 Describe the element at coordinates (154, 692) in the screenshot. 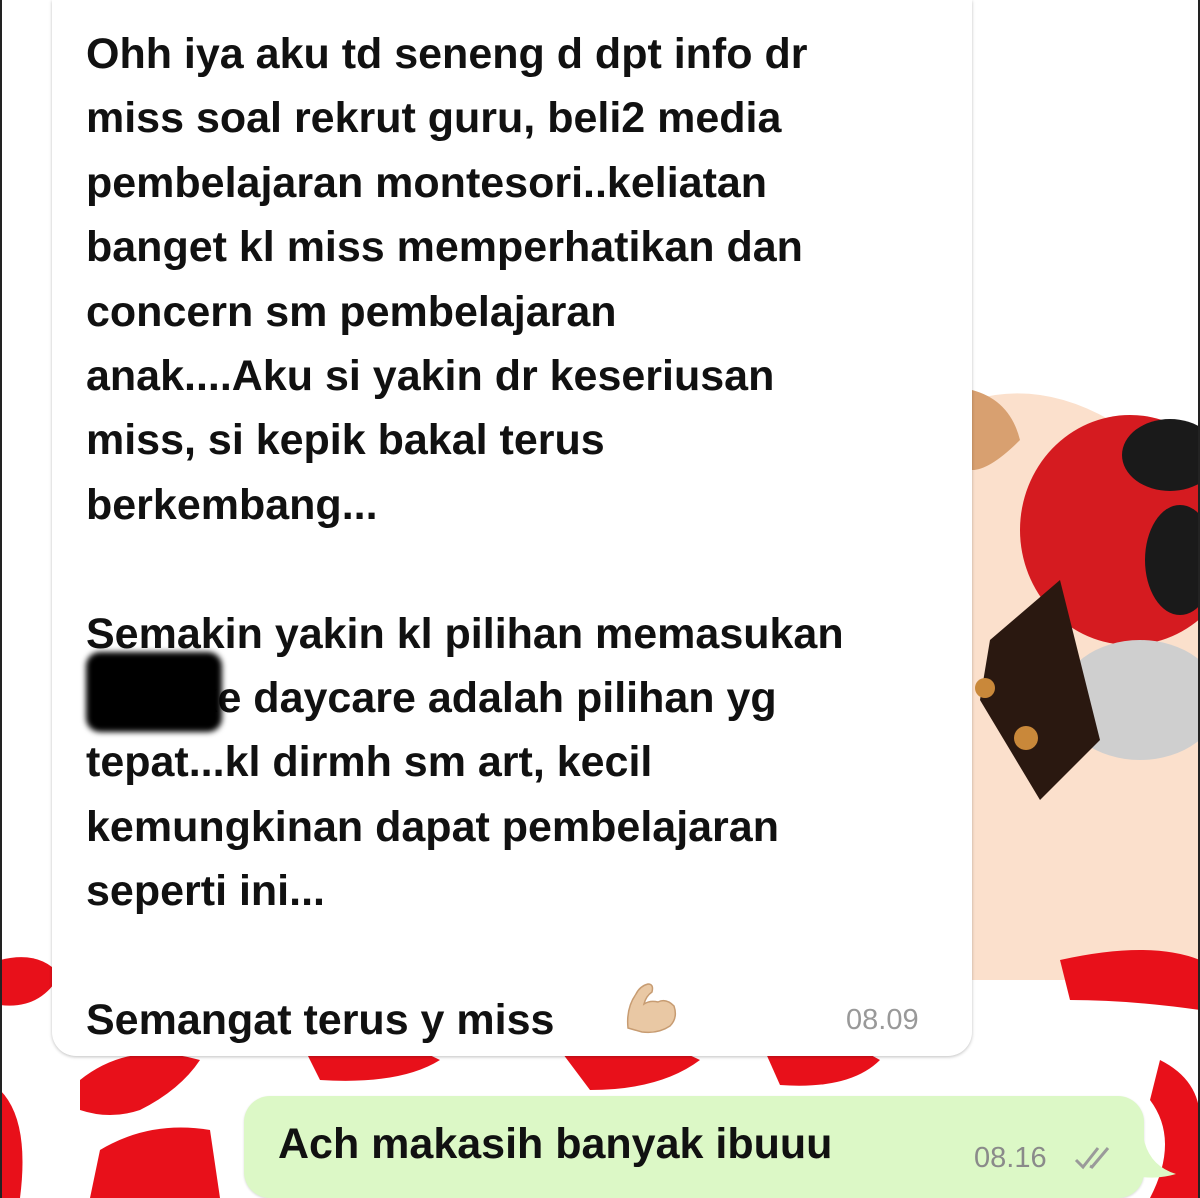

I see `redacted-name` at that location.